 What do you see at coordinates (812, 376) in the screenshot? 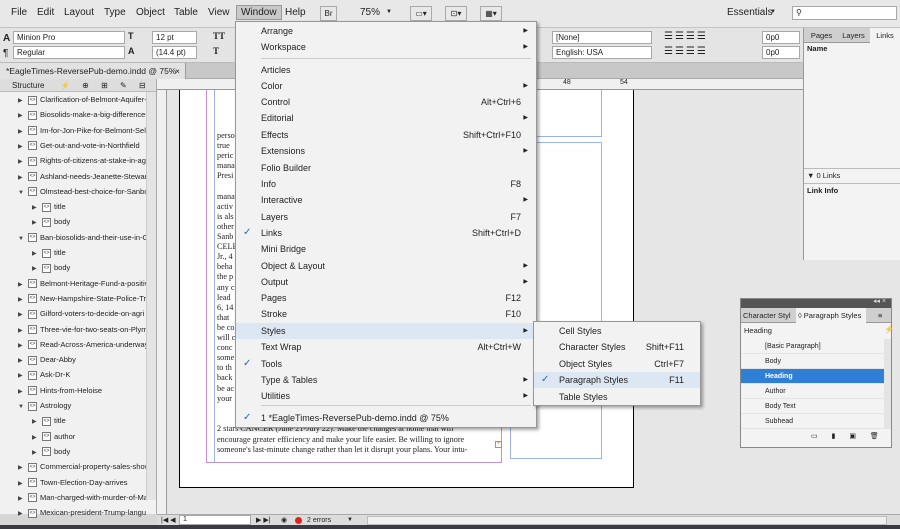
I see `paragraph-style-item: Heading` at bounding box center [812, 376].